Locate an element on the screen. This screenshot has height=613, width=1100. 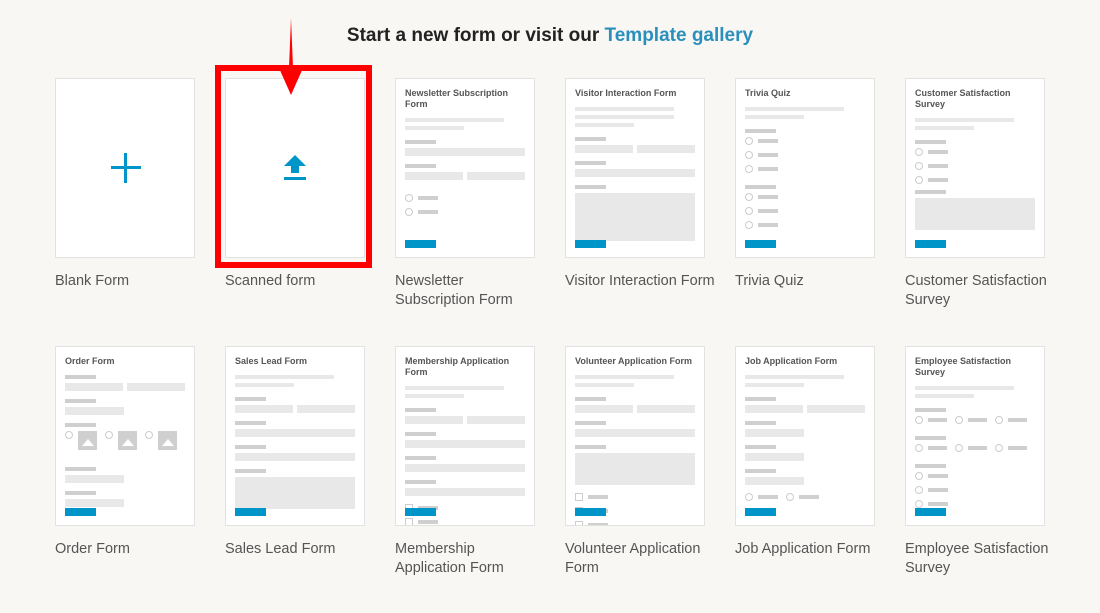
template-name: Employee Satisfaction Survey is located at coordinates (977, 558).